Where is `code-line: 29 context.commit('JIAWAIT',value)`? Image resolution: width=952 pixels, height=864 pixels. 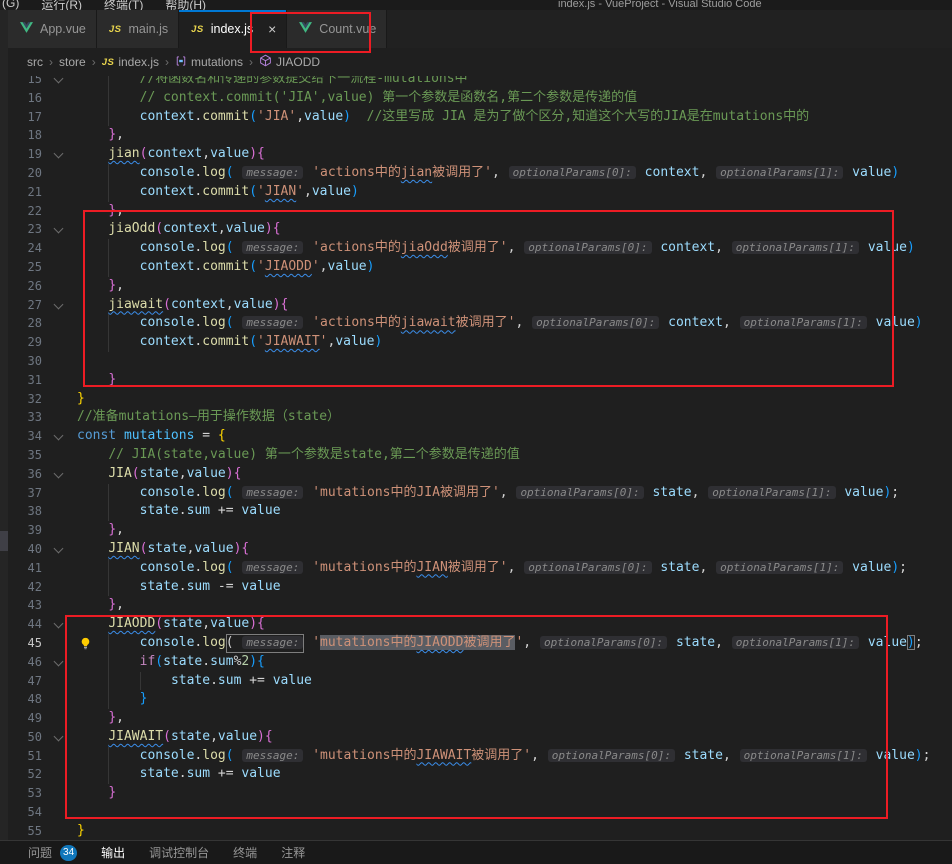
code-line: 29 context.commit('JIAWAIT',value) is located at coordinates (476, 342).